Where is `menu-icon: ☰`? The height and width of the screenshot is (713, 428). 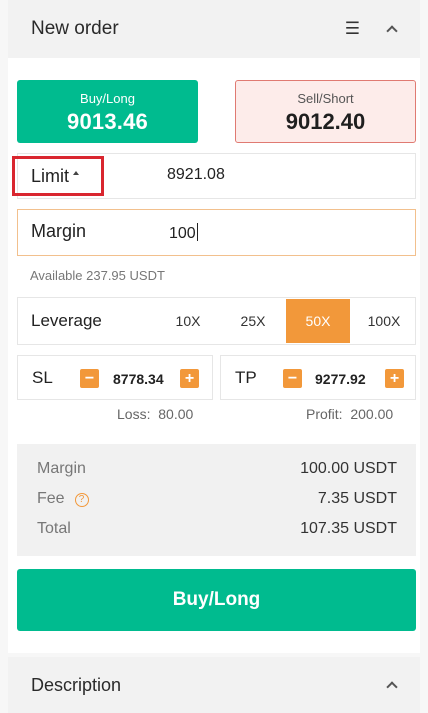 menu-icon: ☰ is located at coordinates (352, 29).